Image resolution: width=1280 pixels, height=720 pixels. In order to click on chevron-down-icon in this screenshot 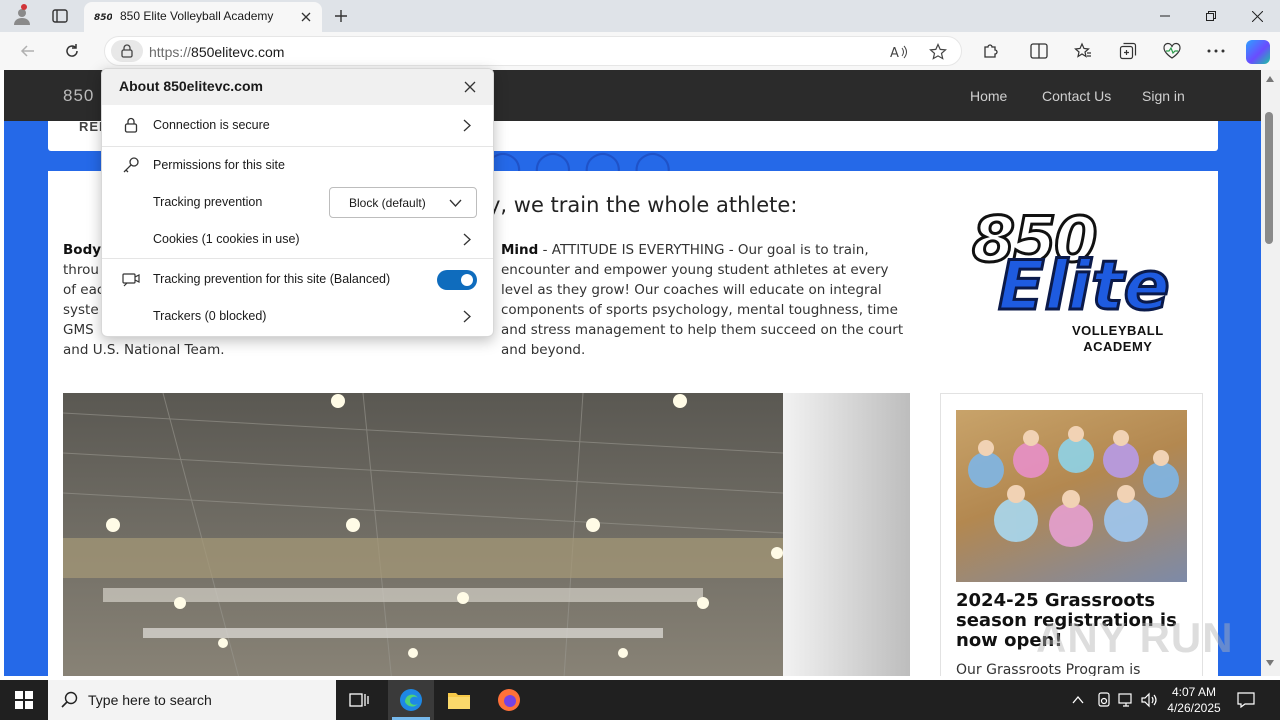, I will do `click(455, 203)`.